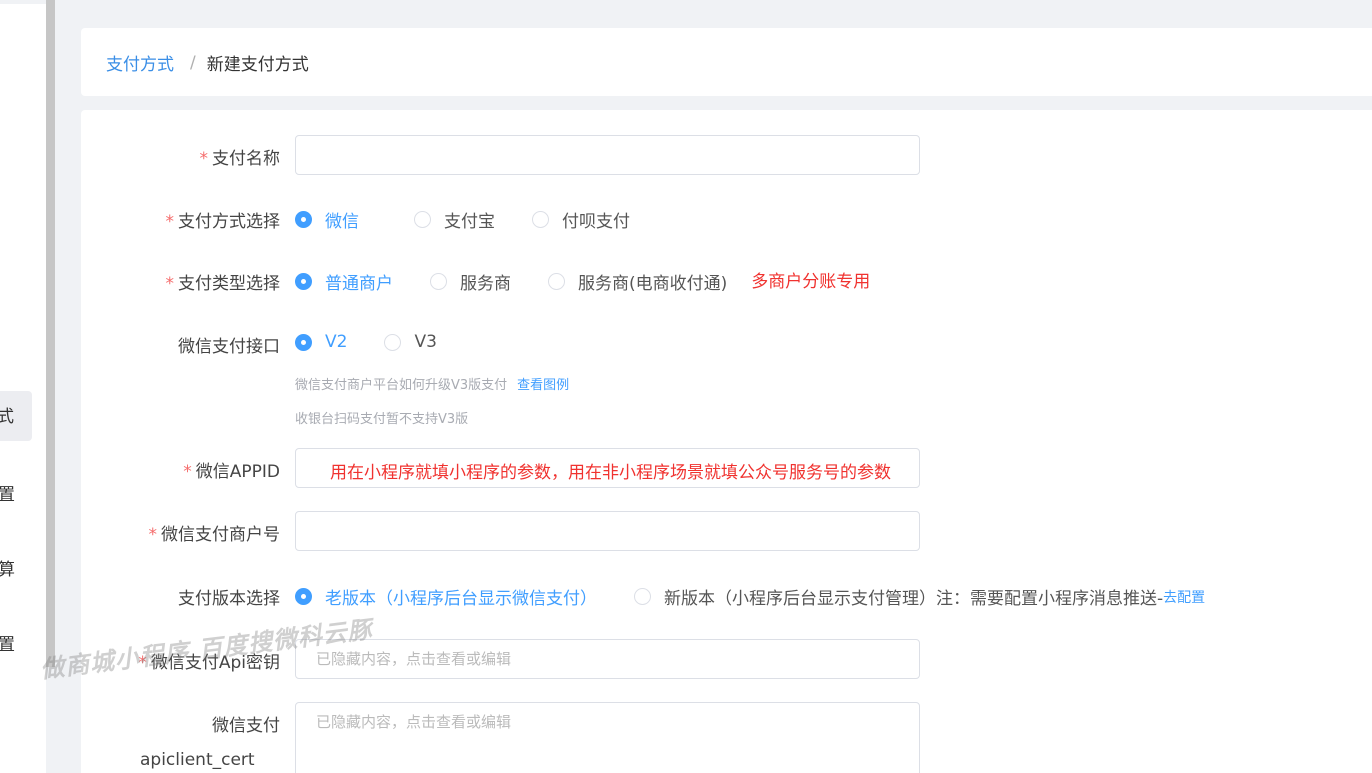 The width and height of the screenshot is (1372, 773). I want to click on pay-method-radio-group: 微信 支付宝 付呗支付, so click(462, 219).